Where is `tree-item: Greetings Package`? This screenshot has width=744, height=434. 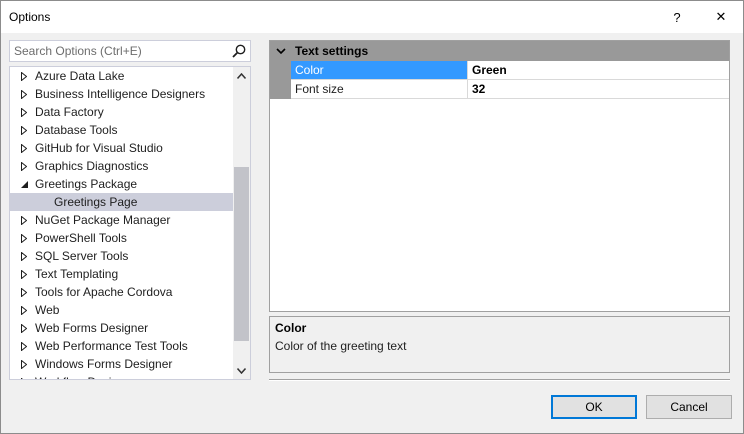 tree-item: Greetings Package is located at coordinates (121, 184).